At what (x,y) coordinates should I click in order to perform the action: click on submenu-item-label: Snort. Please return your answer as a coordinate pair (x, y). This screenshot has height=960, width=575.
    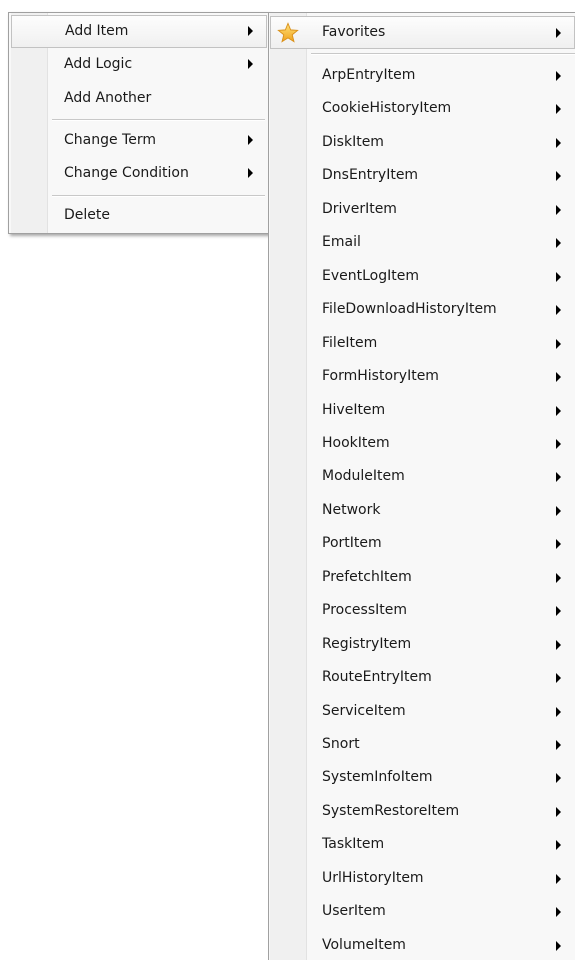
    Looking at the image, I should click on (341, 744).